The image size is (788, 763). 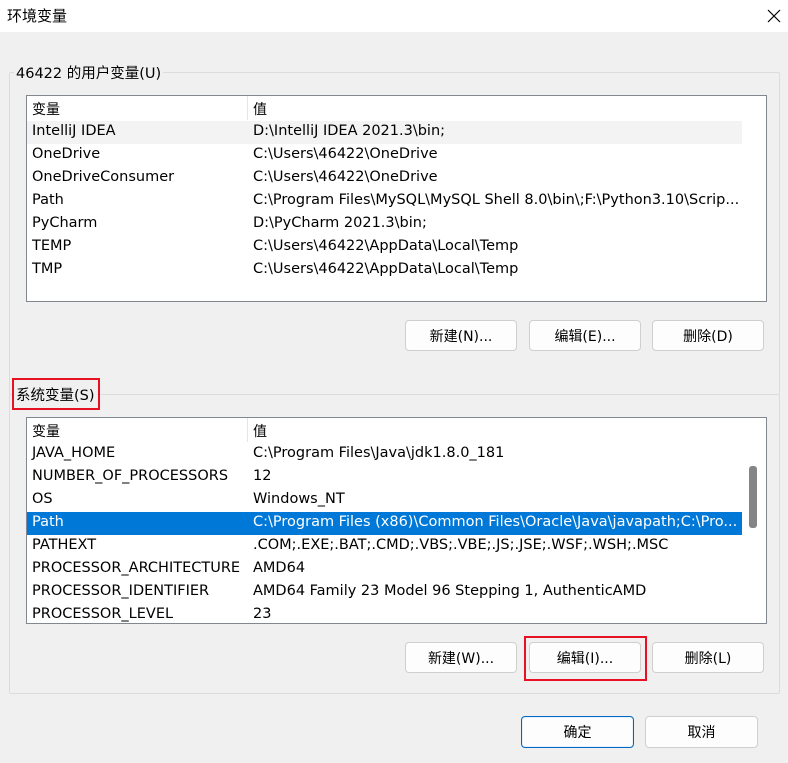 What do you see at coordinates (279, 568) in the screenshot?
I see `variable-value: AMD64` at bounding box center [279, 568].